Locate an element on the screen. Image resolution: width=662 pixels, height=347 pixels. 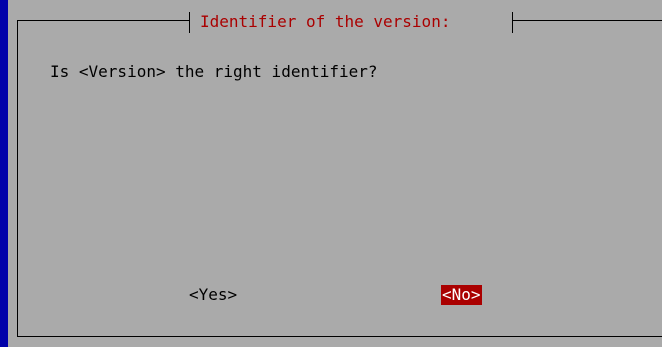
no-button: <No> is located at coordinates (461, 295).